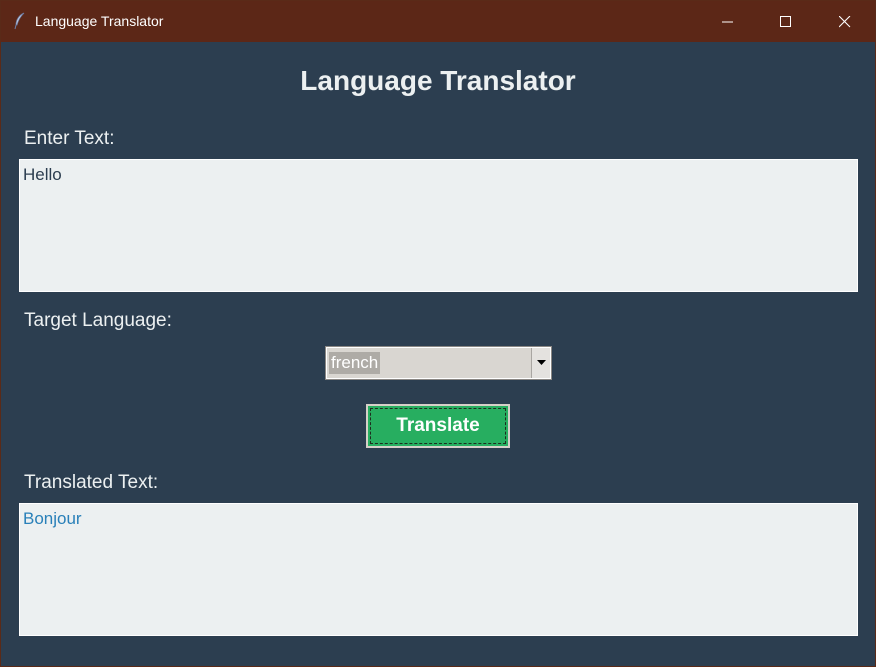  What do you see at coordinates (19, 21) in the screenshot?
I see `feather-icon` at bounding box center [19, 21].